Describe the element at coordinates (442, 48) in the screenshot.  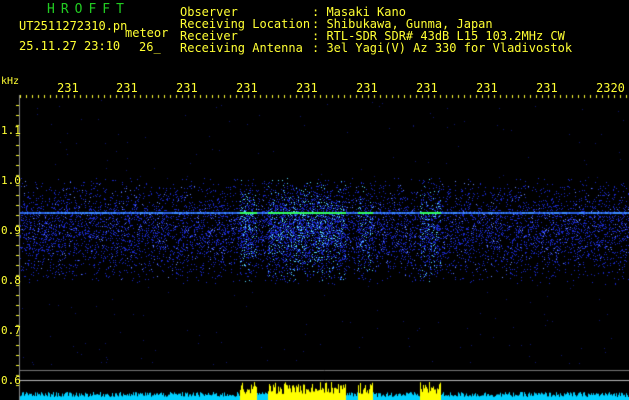
I see `antenna-value: : 3el Yagi(V) Az 330 for Vladivostok` at that location.